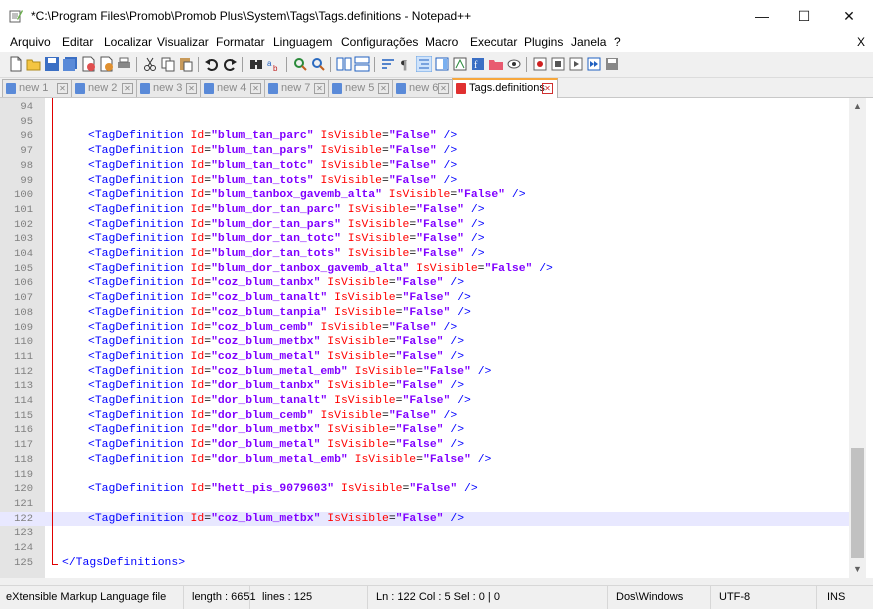 Image resolution: width=873 pixels, height=609 pixels. Describe the element at coordinates (240, 42) in the screenshot. I see `menu-formatar: Formatar` at that location.